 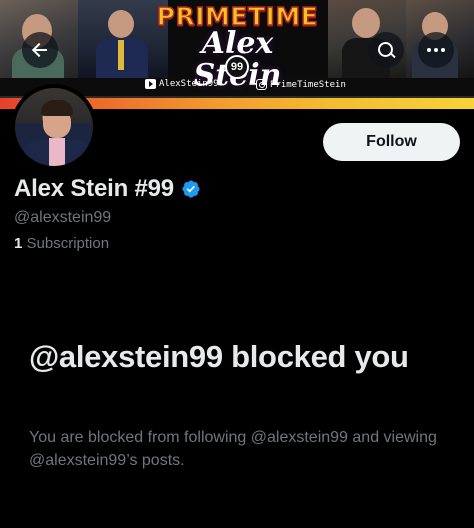 I want to click on primetime-logo: PRIMETIME Alex Stein 99, so click(x=237, y=45).